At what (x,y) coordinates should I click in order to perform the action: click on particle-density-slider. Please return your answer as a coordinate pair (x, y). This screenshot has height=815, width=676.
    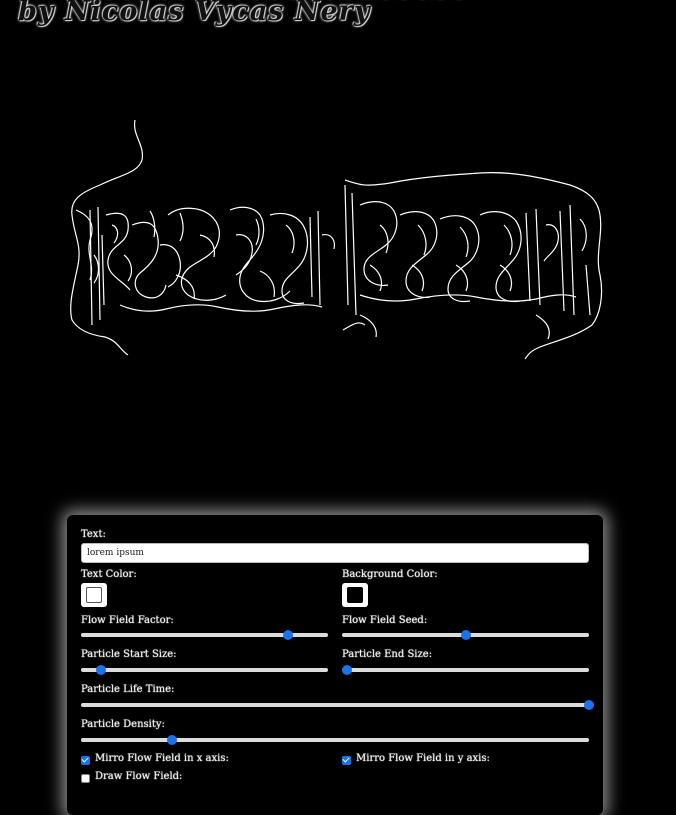
    Looking at the image, I should click on (335, 740).